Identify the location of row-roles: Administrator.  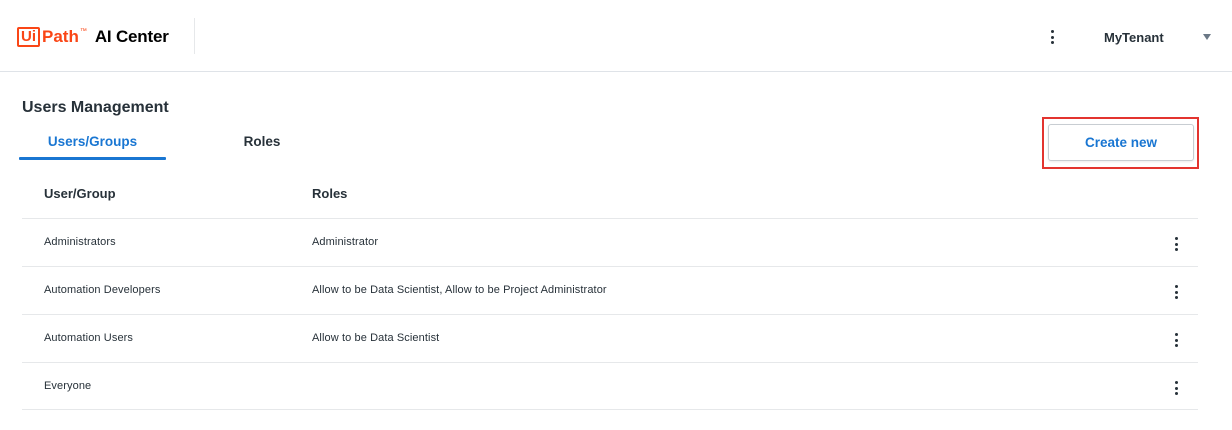
(345, 242).